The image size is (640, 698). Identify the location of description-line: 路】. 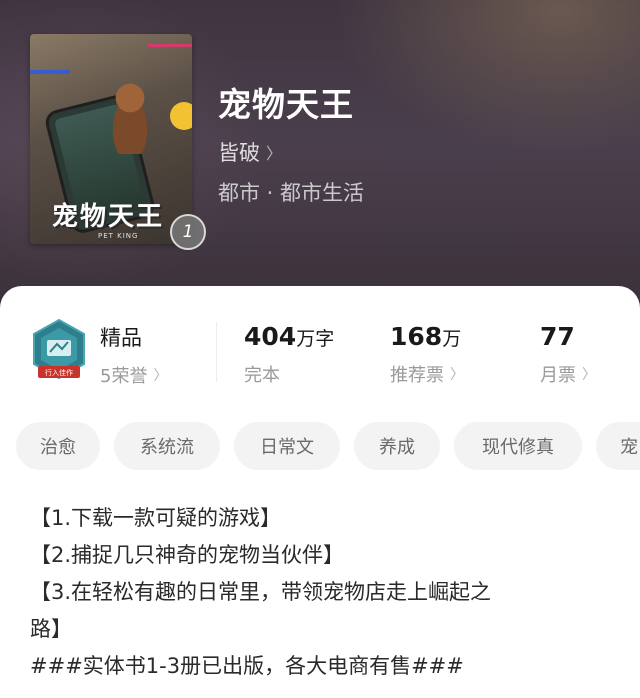
(51, 629).